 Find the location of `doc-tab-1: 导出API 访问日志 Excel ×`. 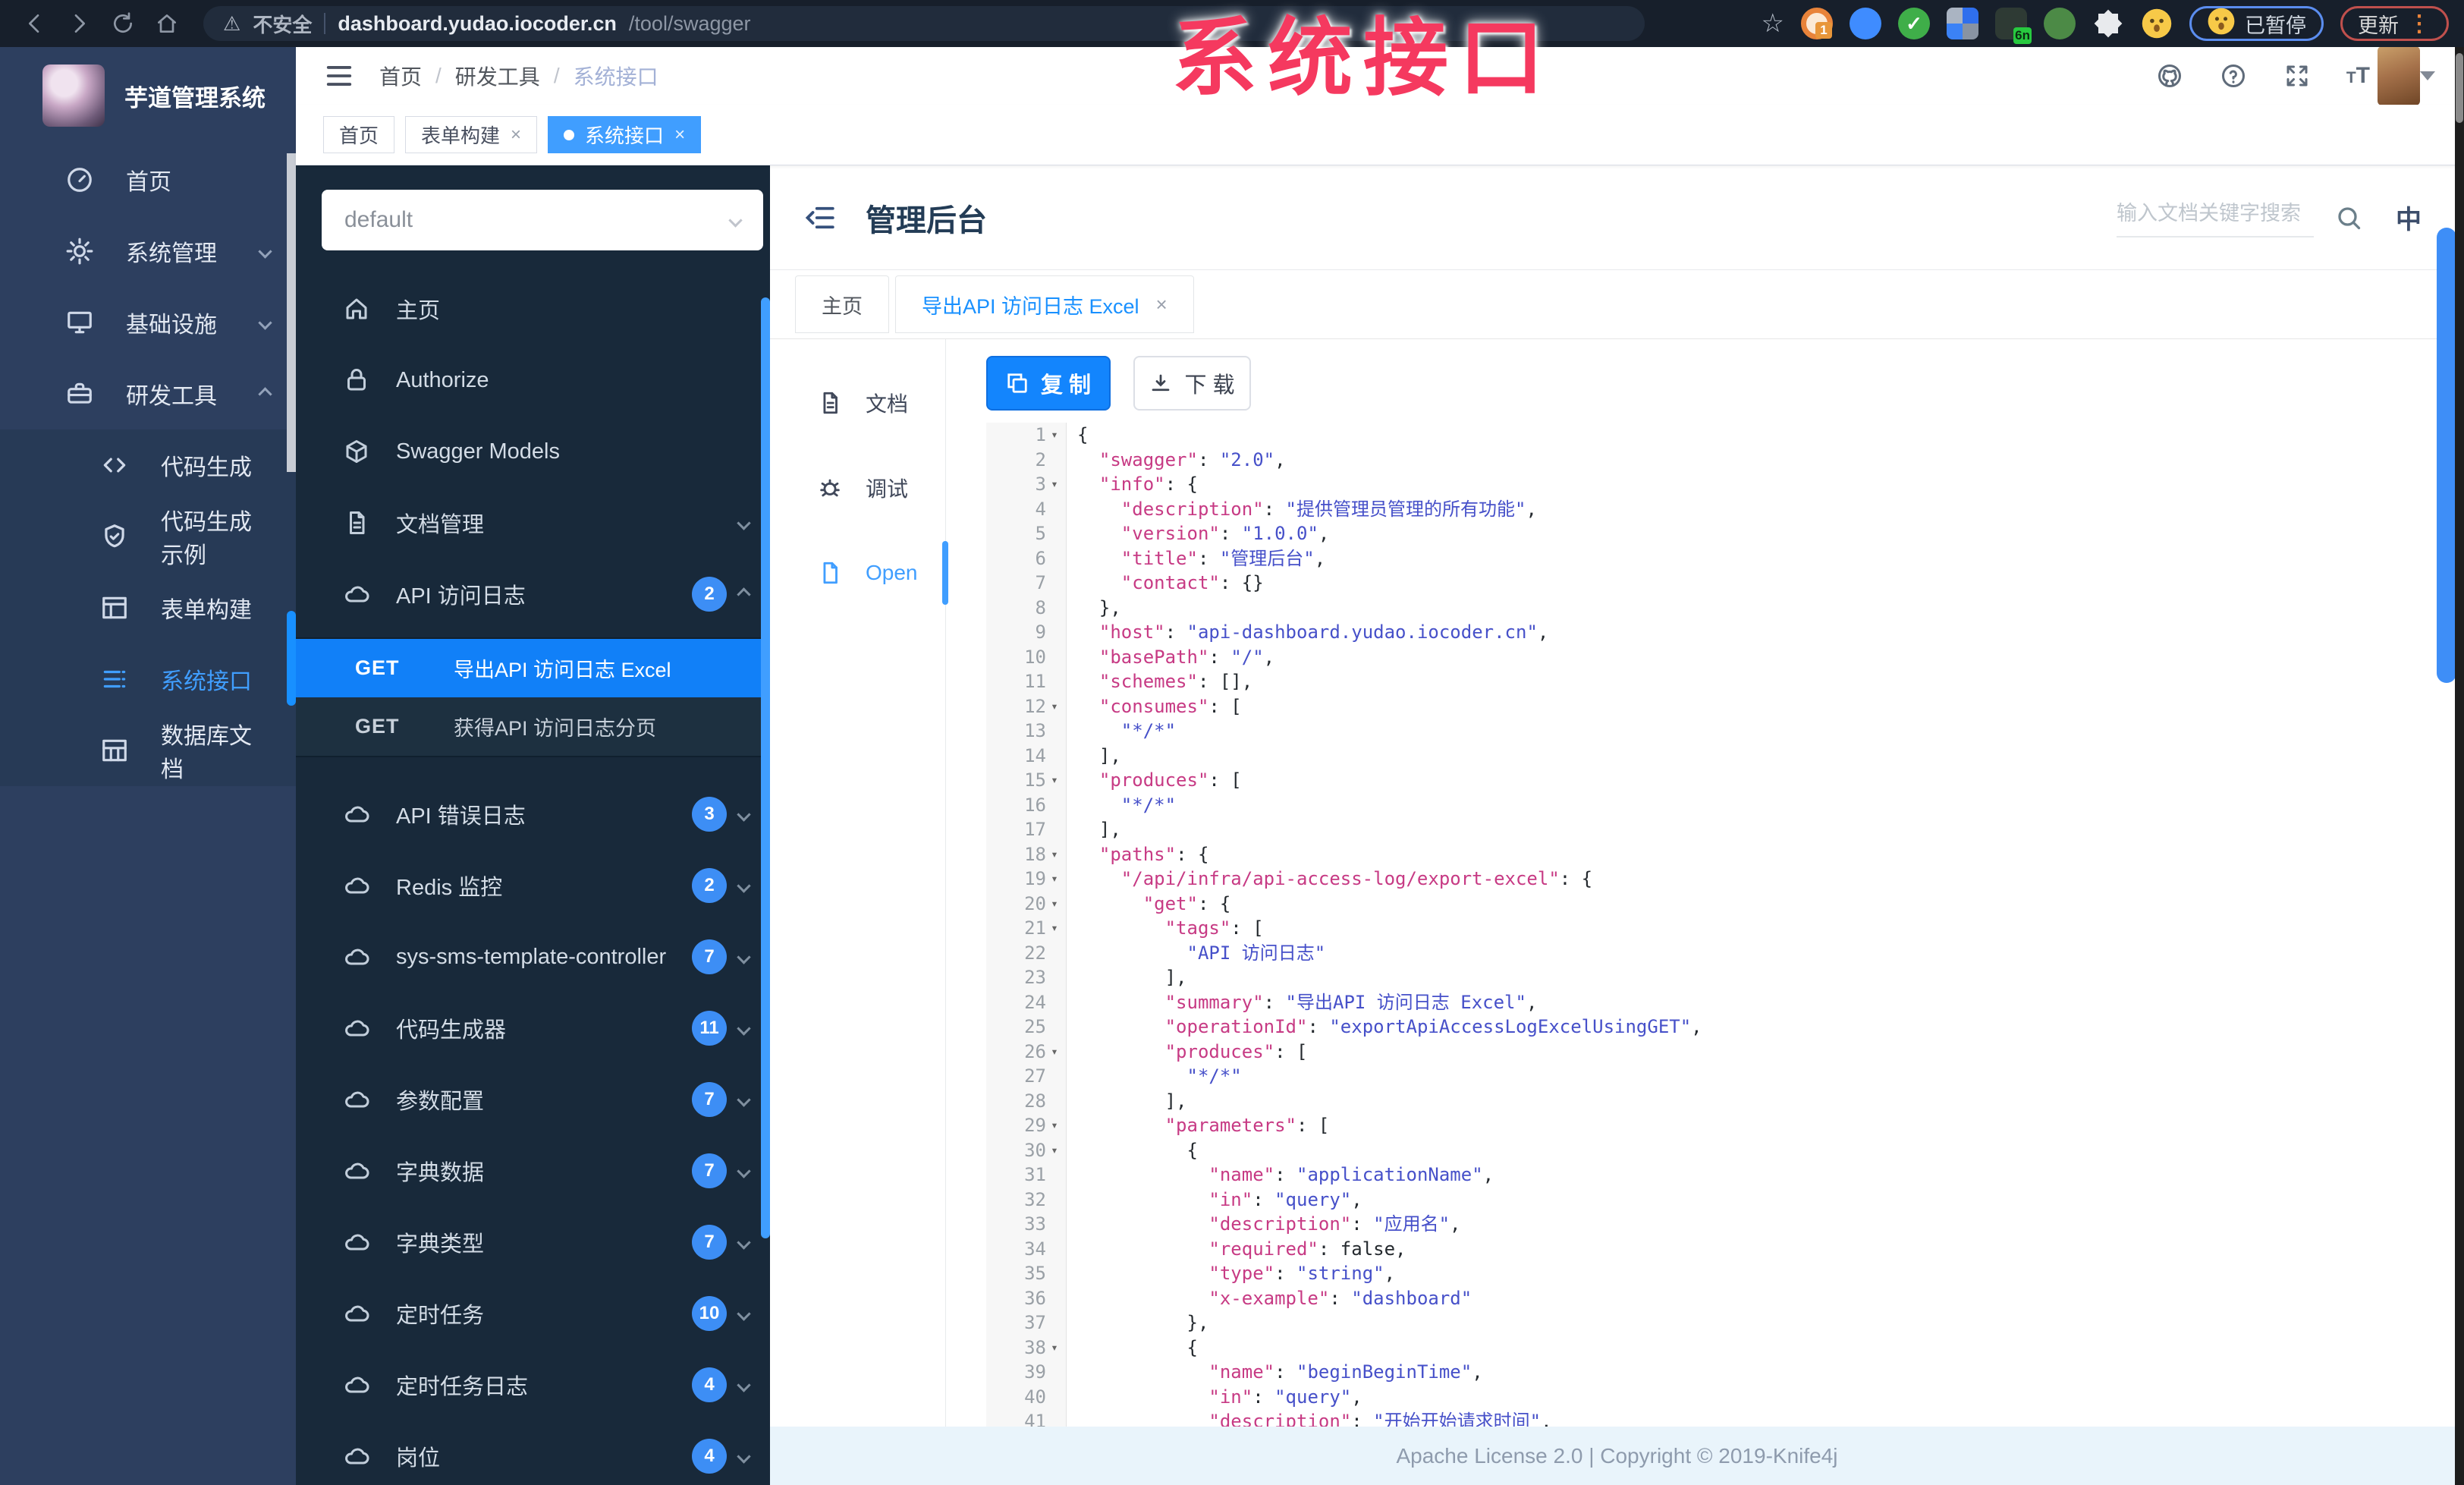

doc-tab-1: 导出API 访问日志 Excel × is located at coordinates (1044, 304).